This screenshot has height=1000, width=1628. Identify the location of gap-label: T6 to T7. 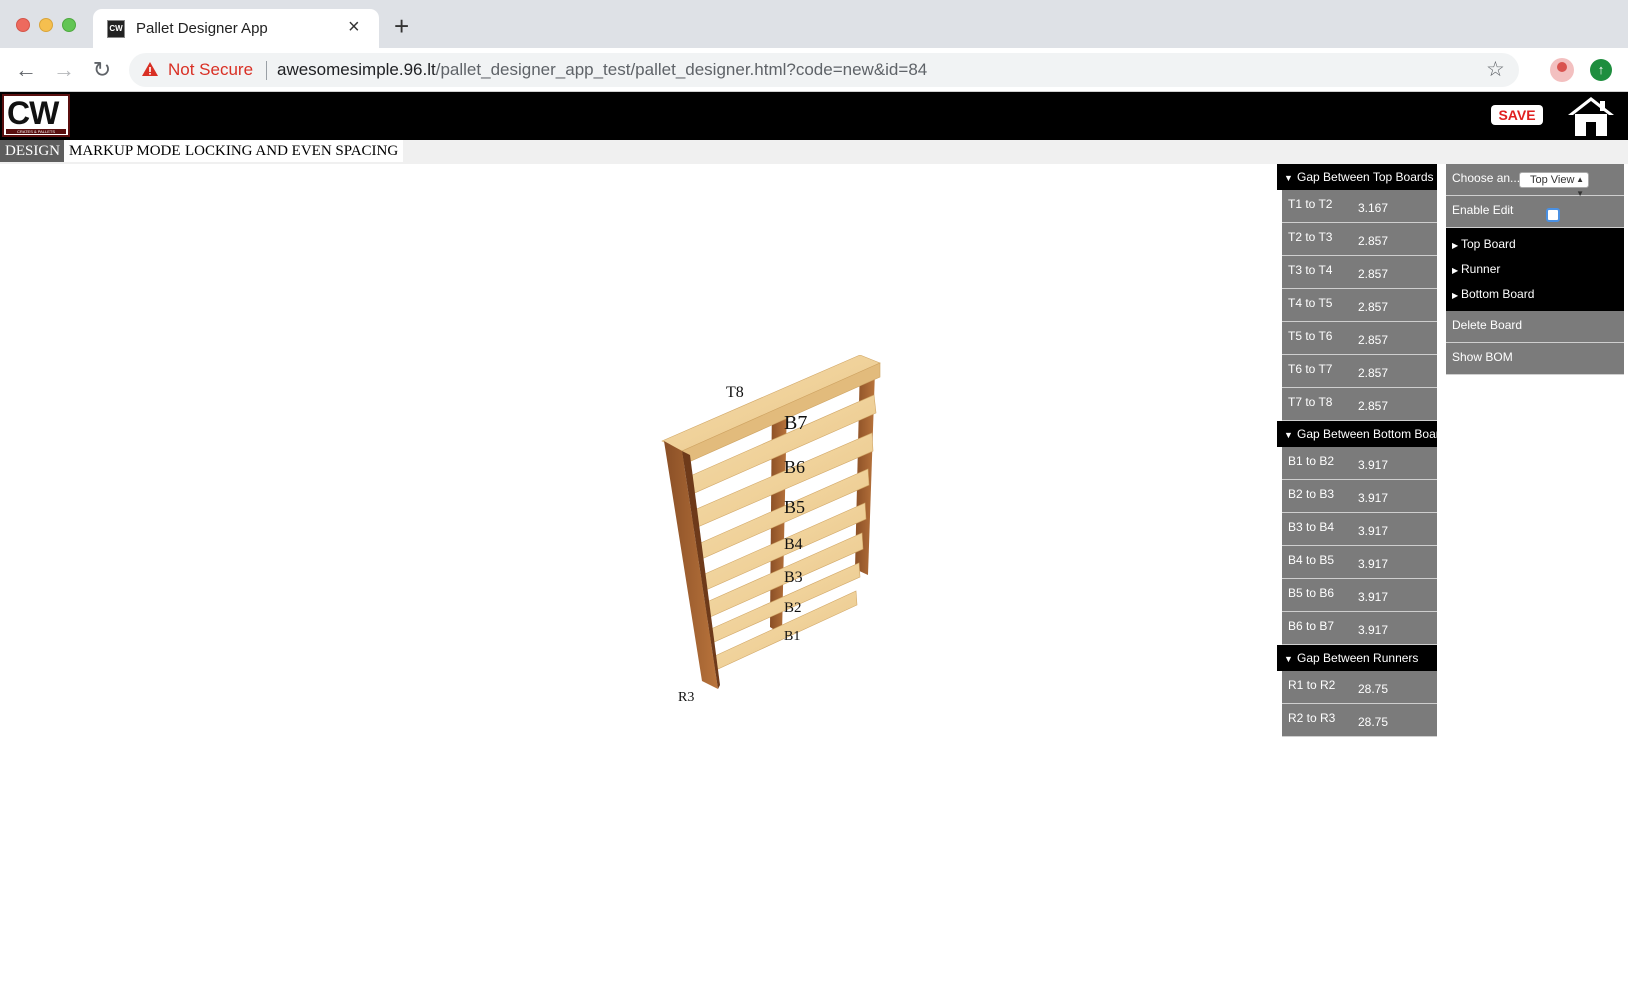
(1310, 369).